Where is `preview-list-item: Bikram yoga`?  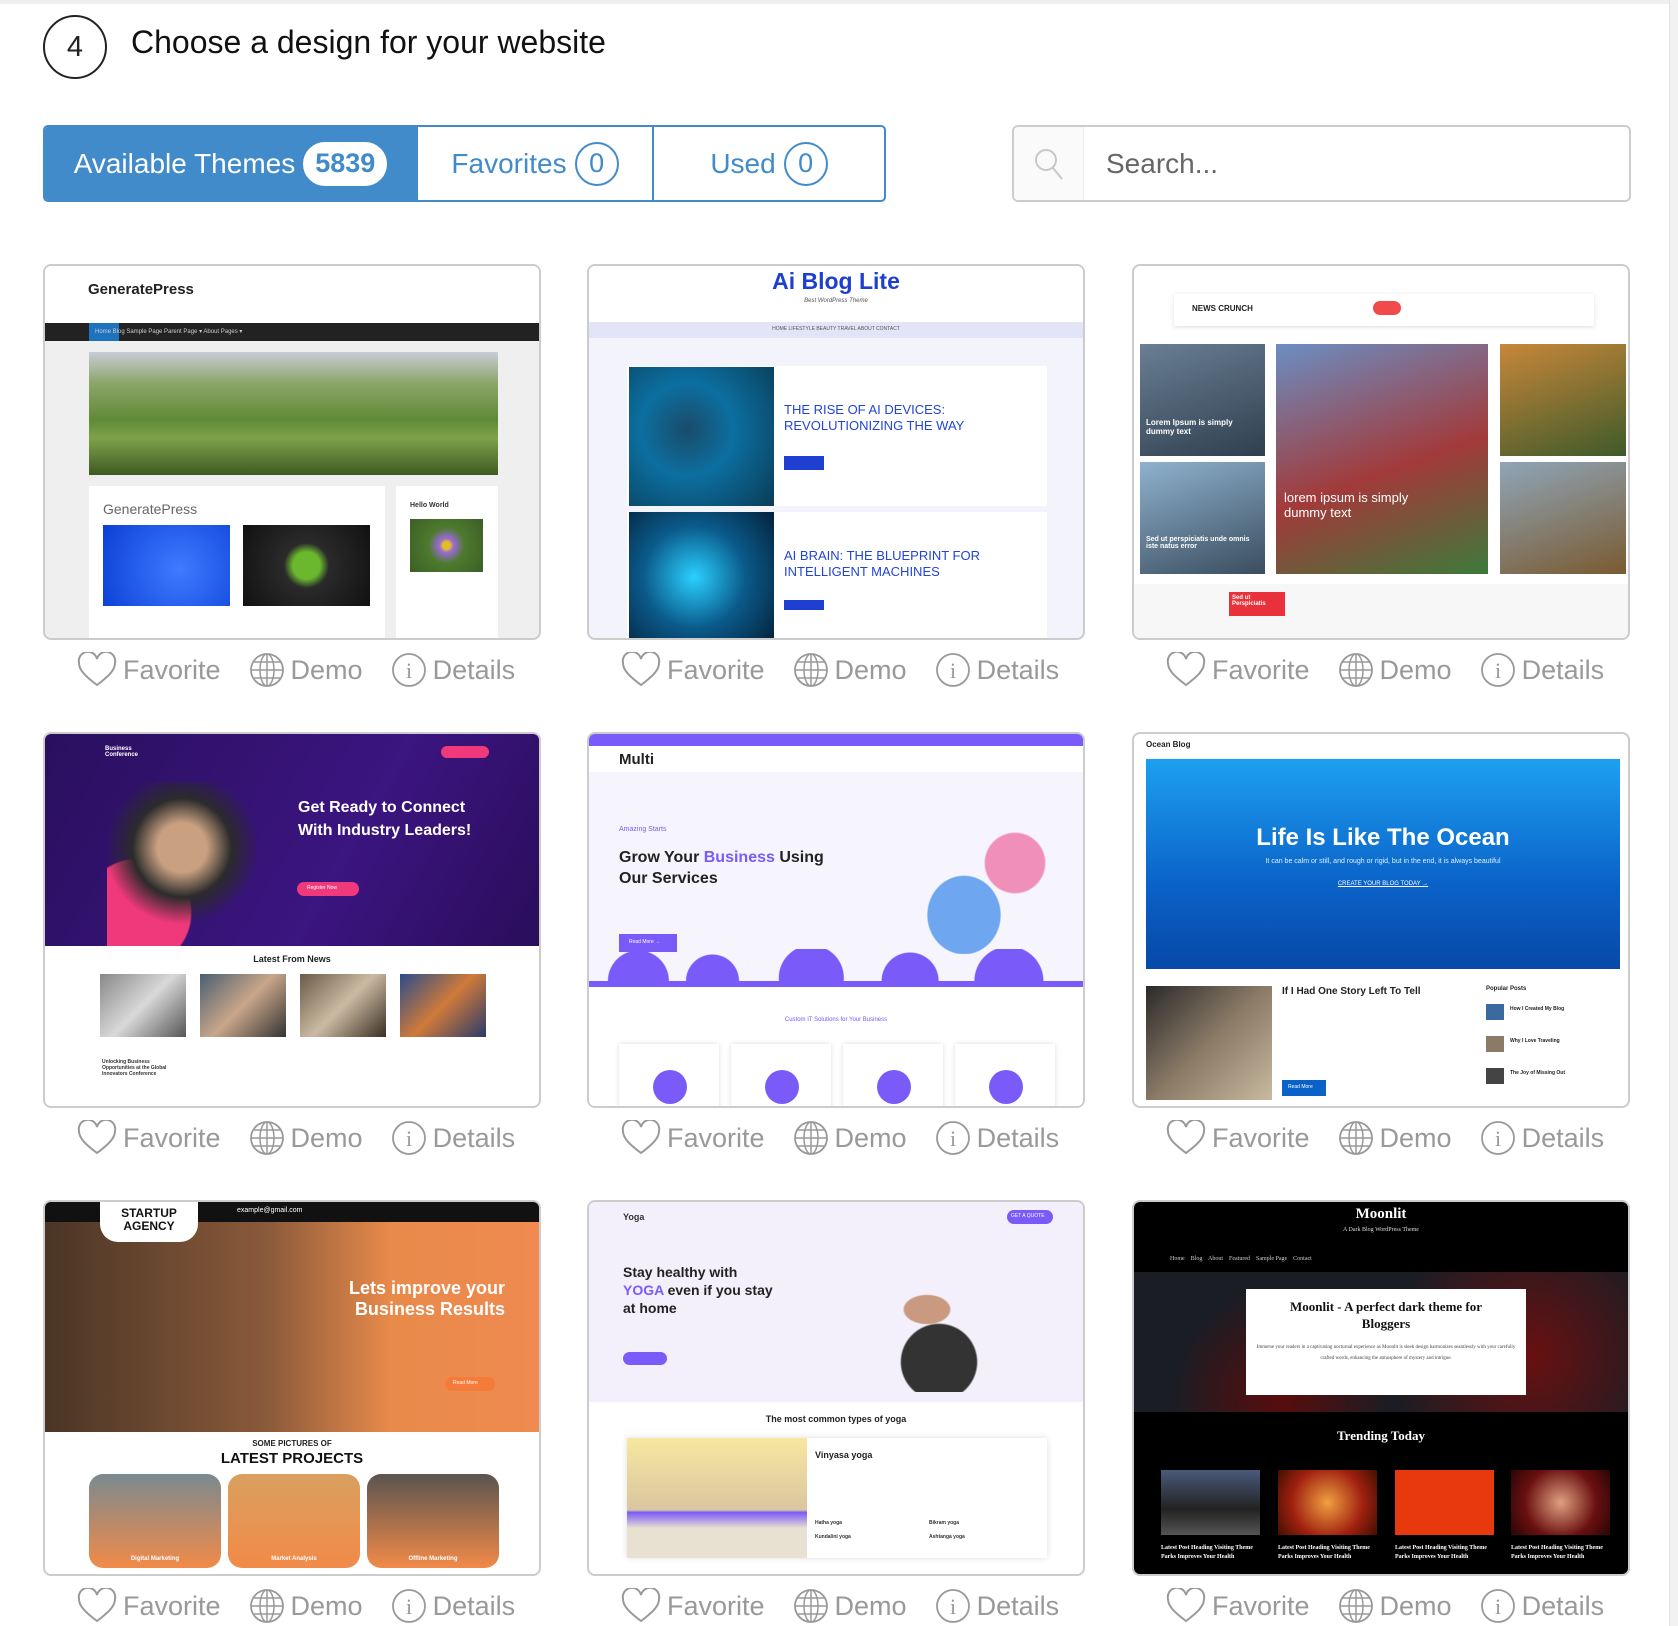
preview-list-item: Bikram yoga is located at coordinates (944, 1523).